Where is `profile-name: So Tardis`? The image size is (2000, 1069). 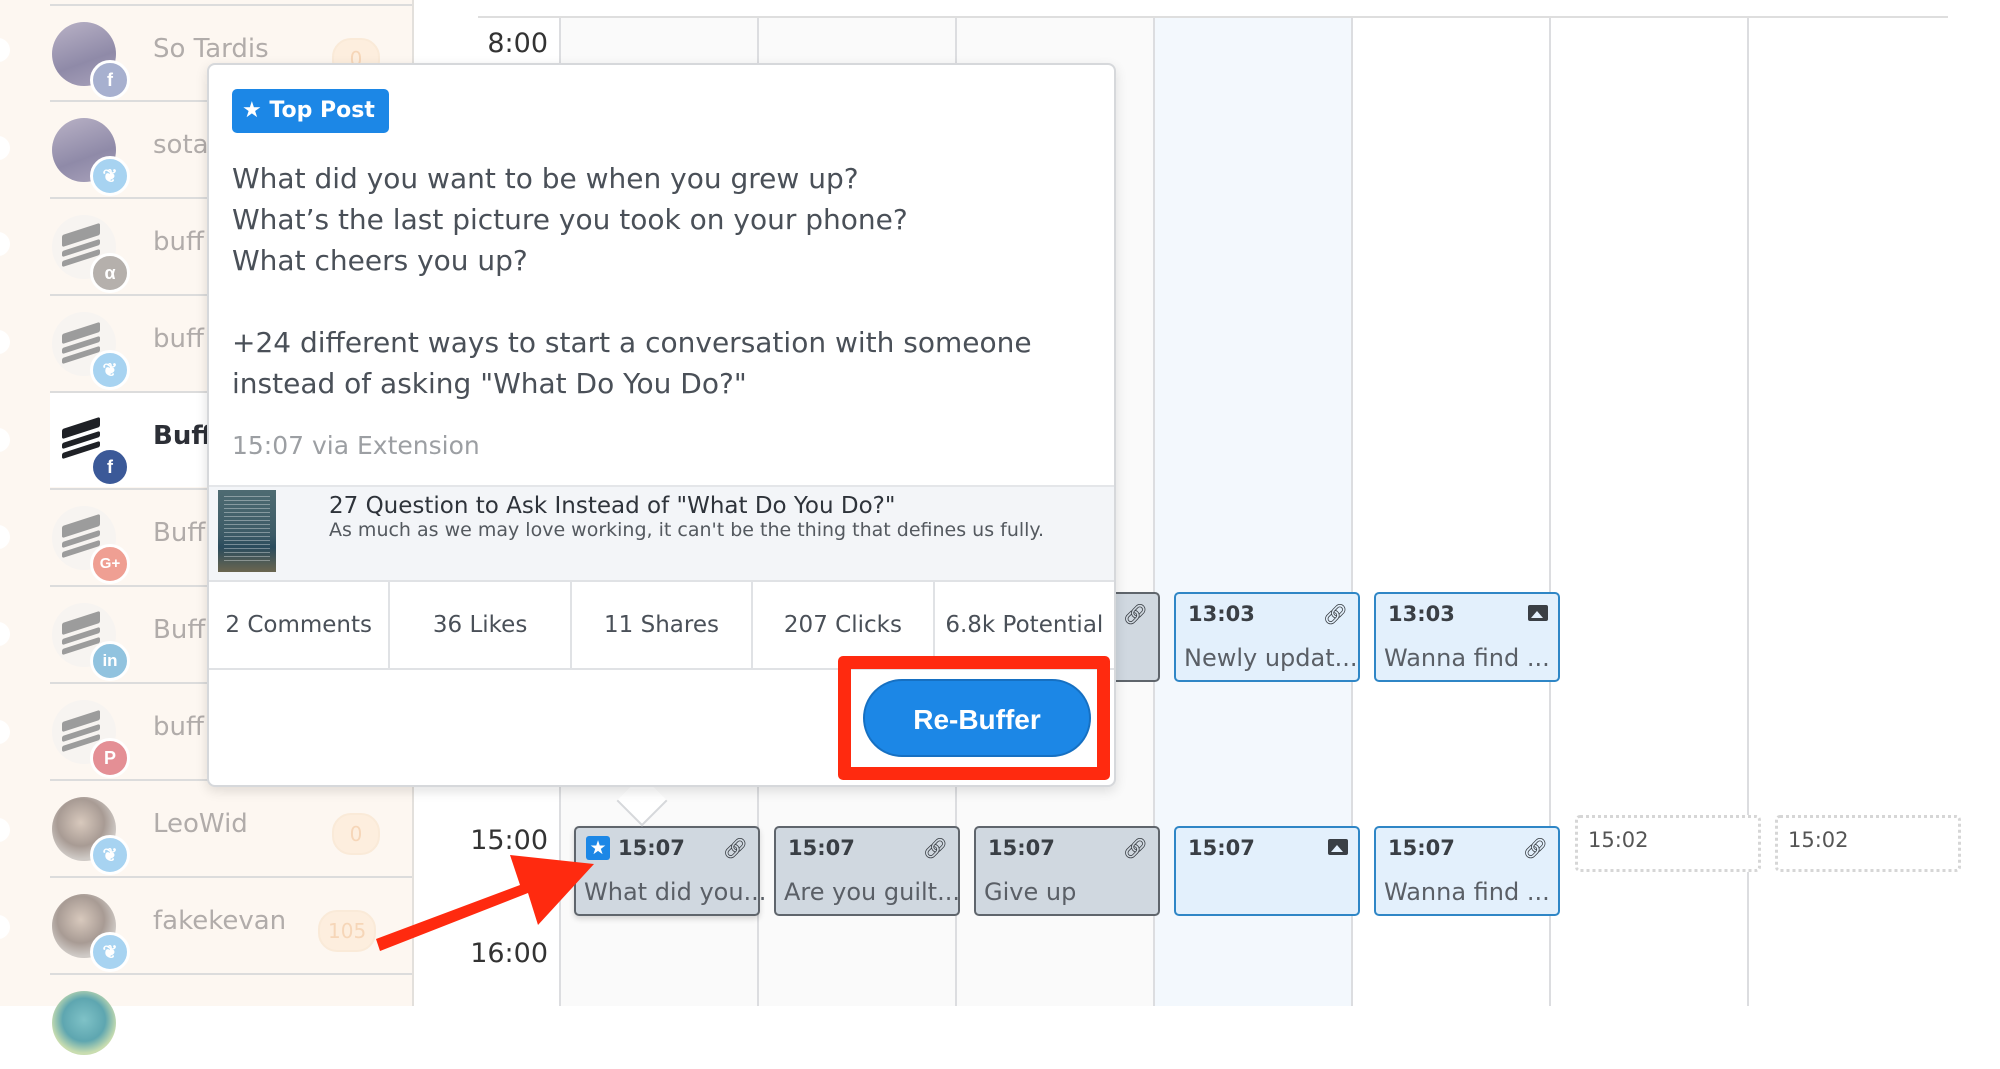
profile-name: So Tardis is located at coordinates (211, 49).